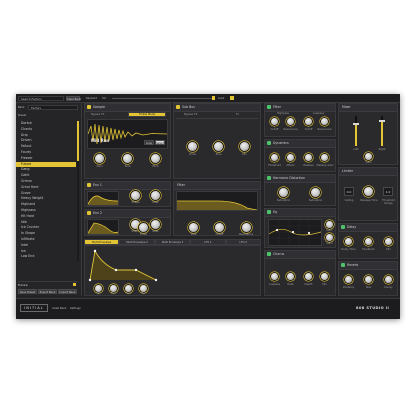 This screenshot has height=416, width=416. What do you see at coordinates (46, 158) in the screenshot?
I see `preset-item: Freezer` at bounding box center [46, 158].